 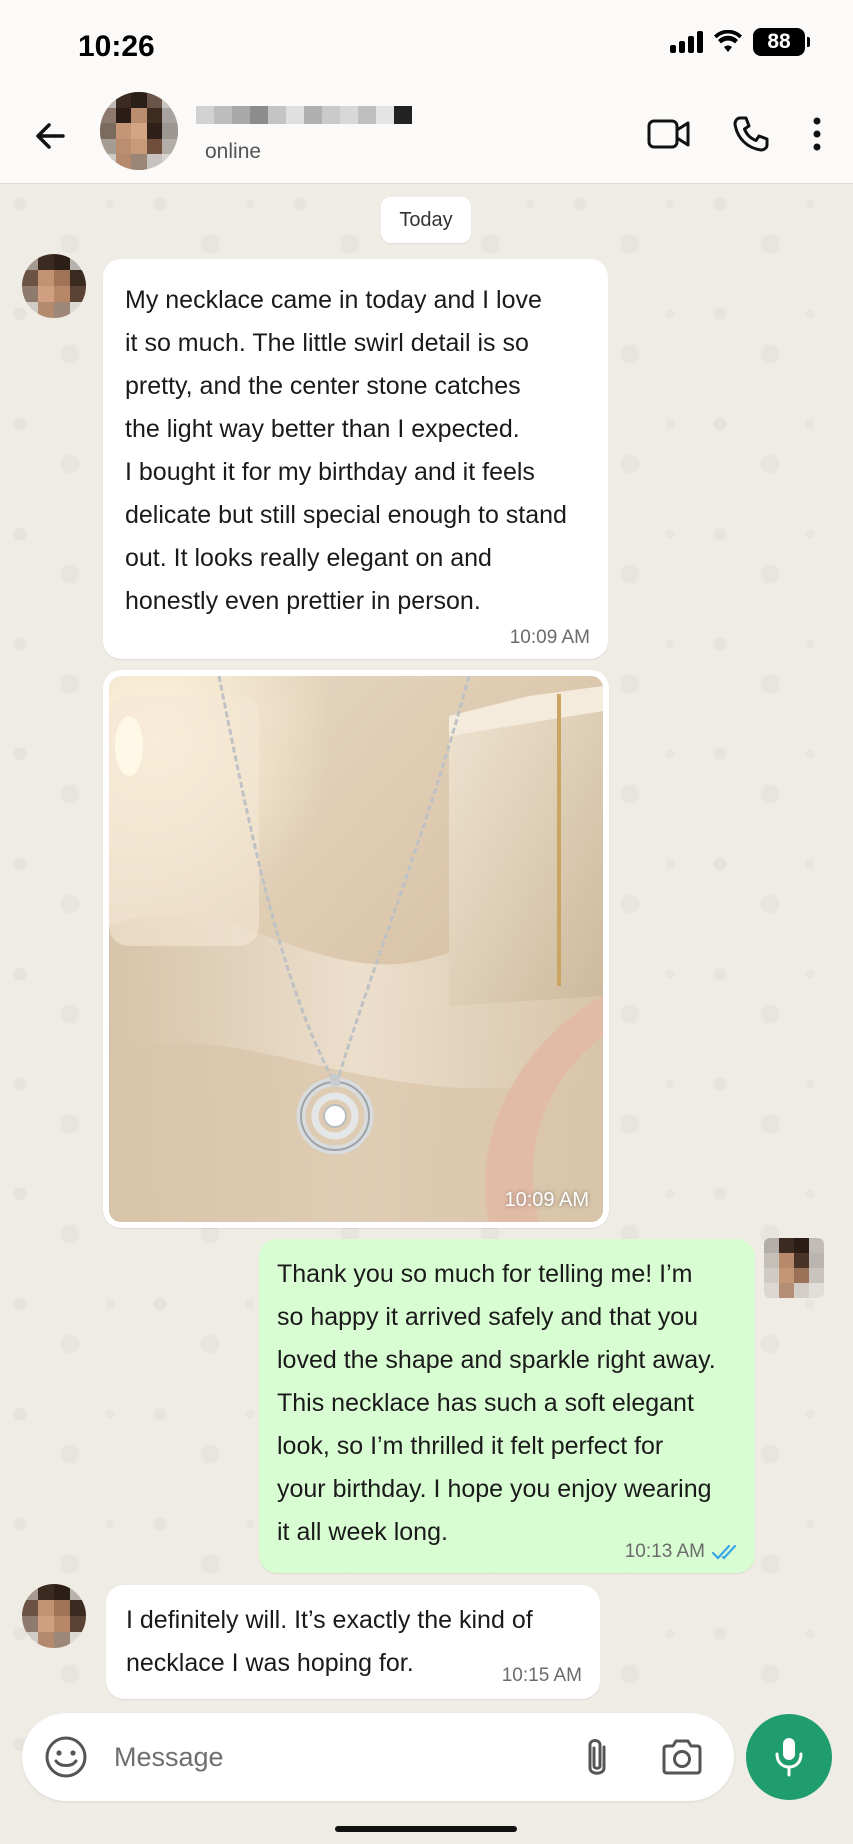 What do you see at coordinates (233, 151) in the screenshot?
I see `contact-status: online` at bounding box center [233, 151].